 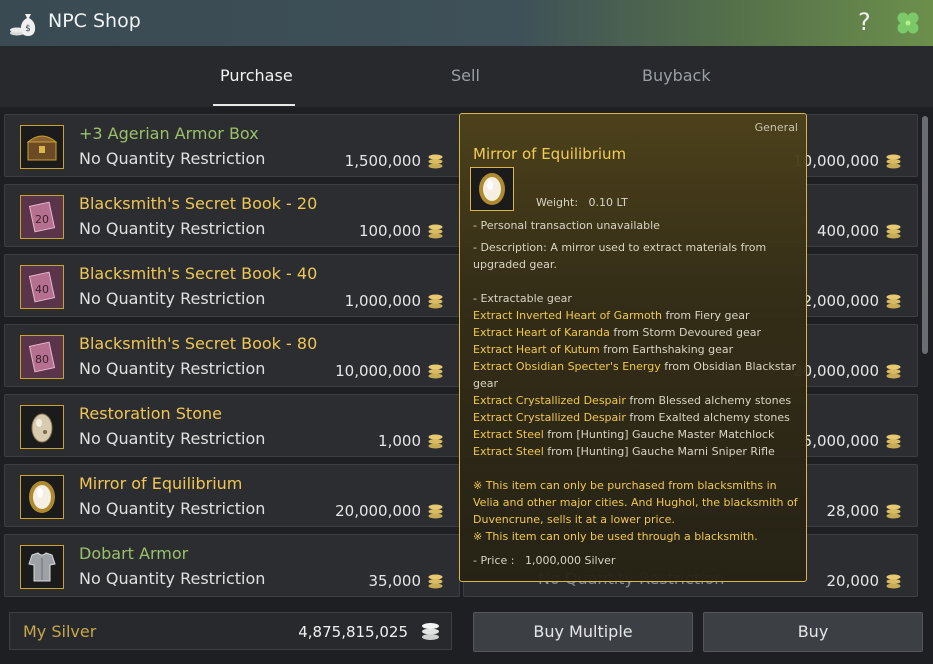 I want to click on book-number: 80, so click(x=42, y=359).